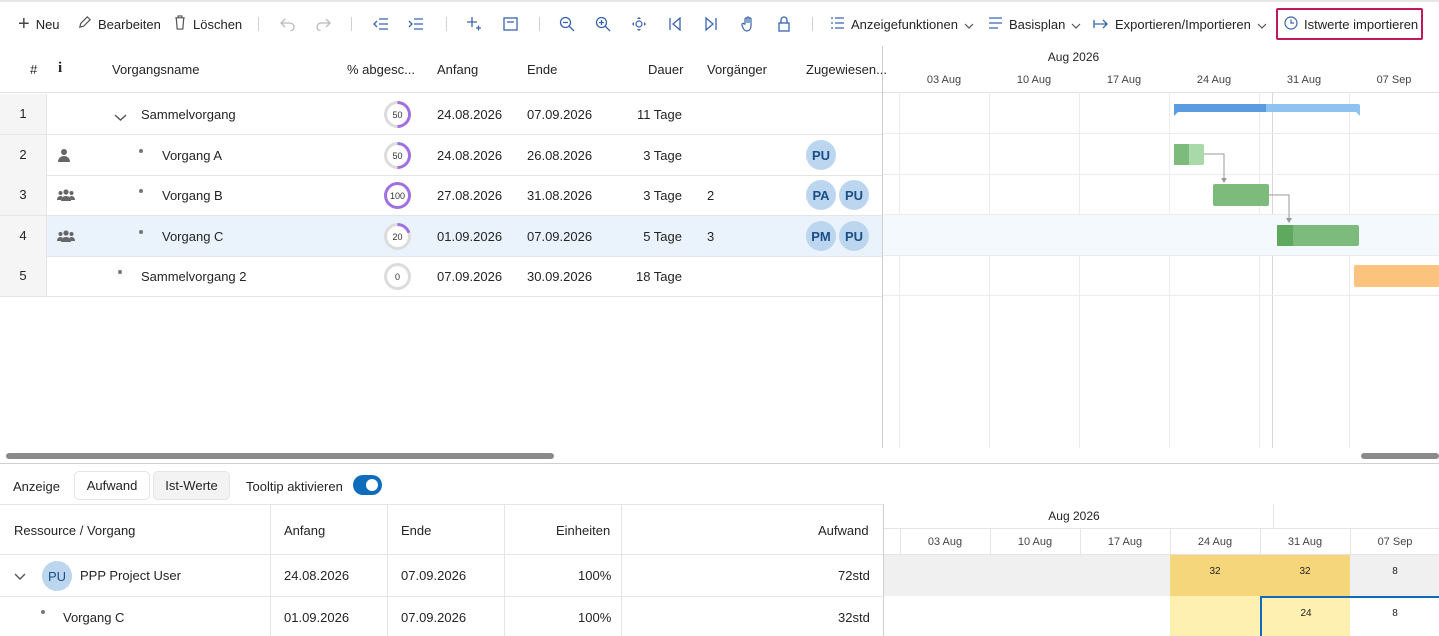 The height and width of the screenshot is (636, 1439). What do you see at coordinates (748, 24) in the screenshot?
I see `pan-hand-icon` at bounding box center [748, 24].